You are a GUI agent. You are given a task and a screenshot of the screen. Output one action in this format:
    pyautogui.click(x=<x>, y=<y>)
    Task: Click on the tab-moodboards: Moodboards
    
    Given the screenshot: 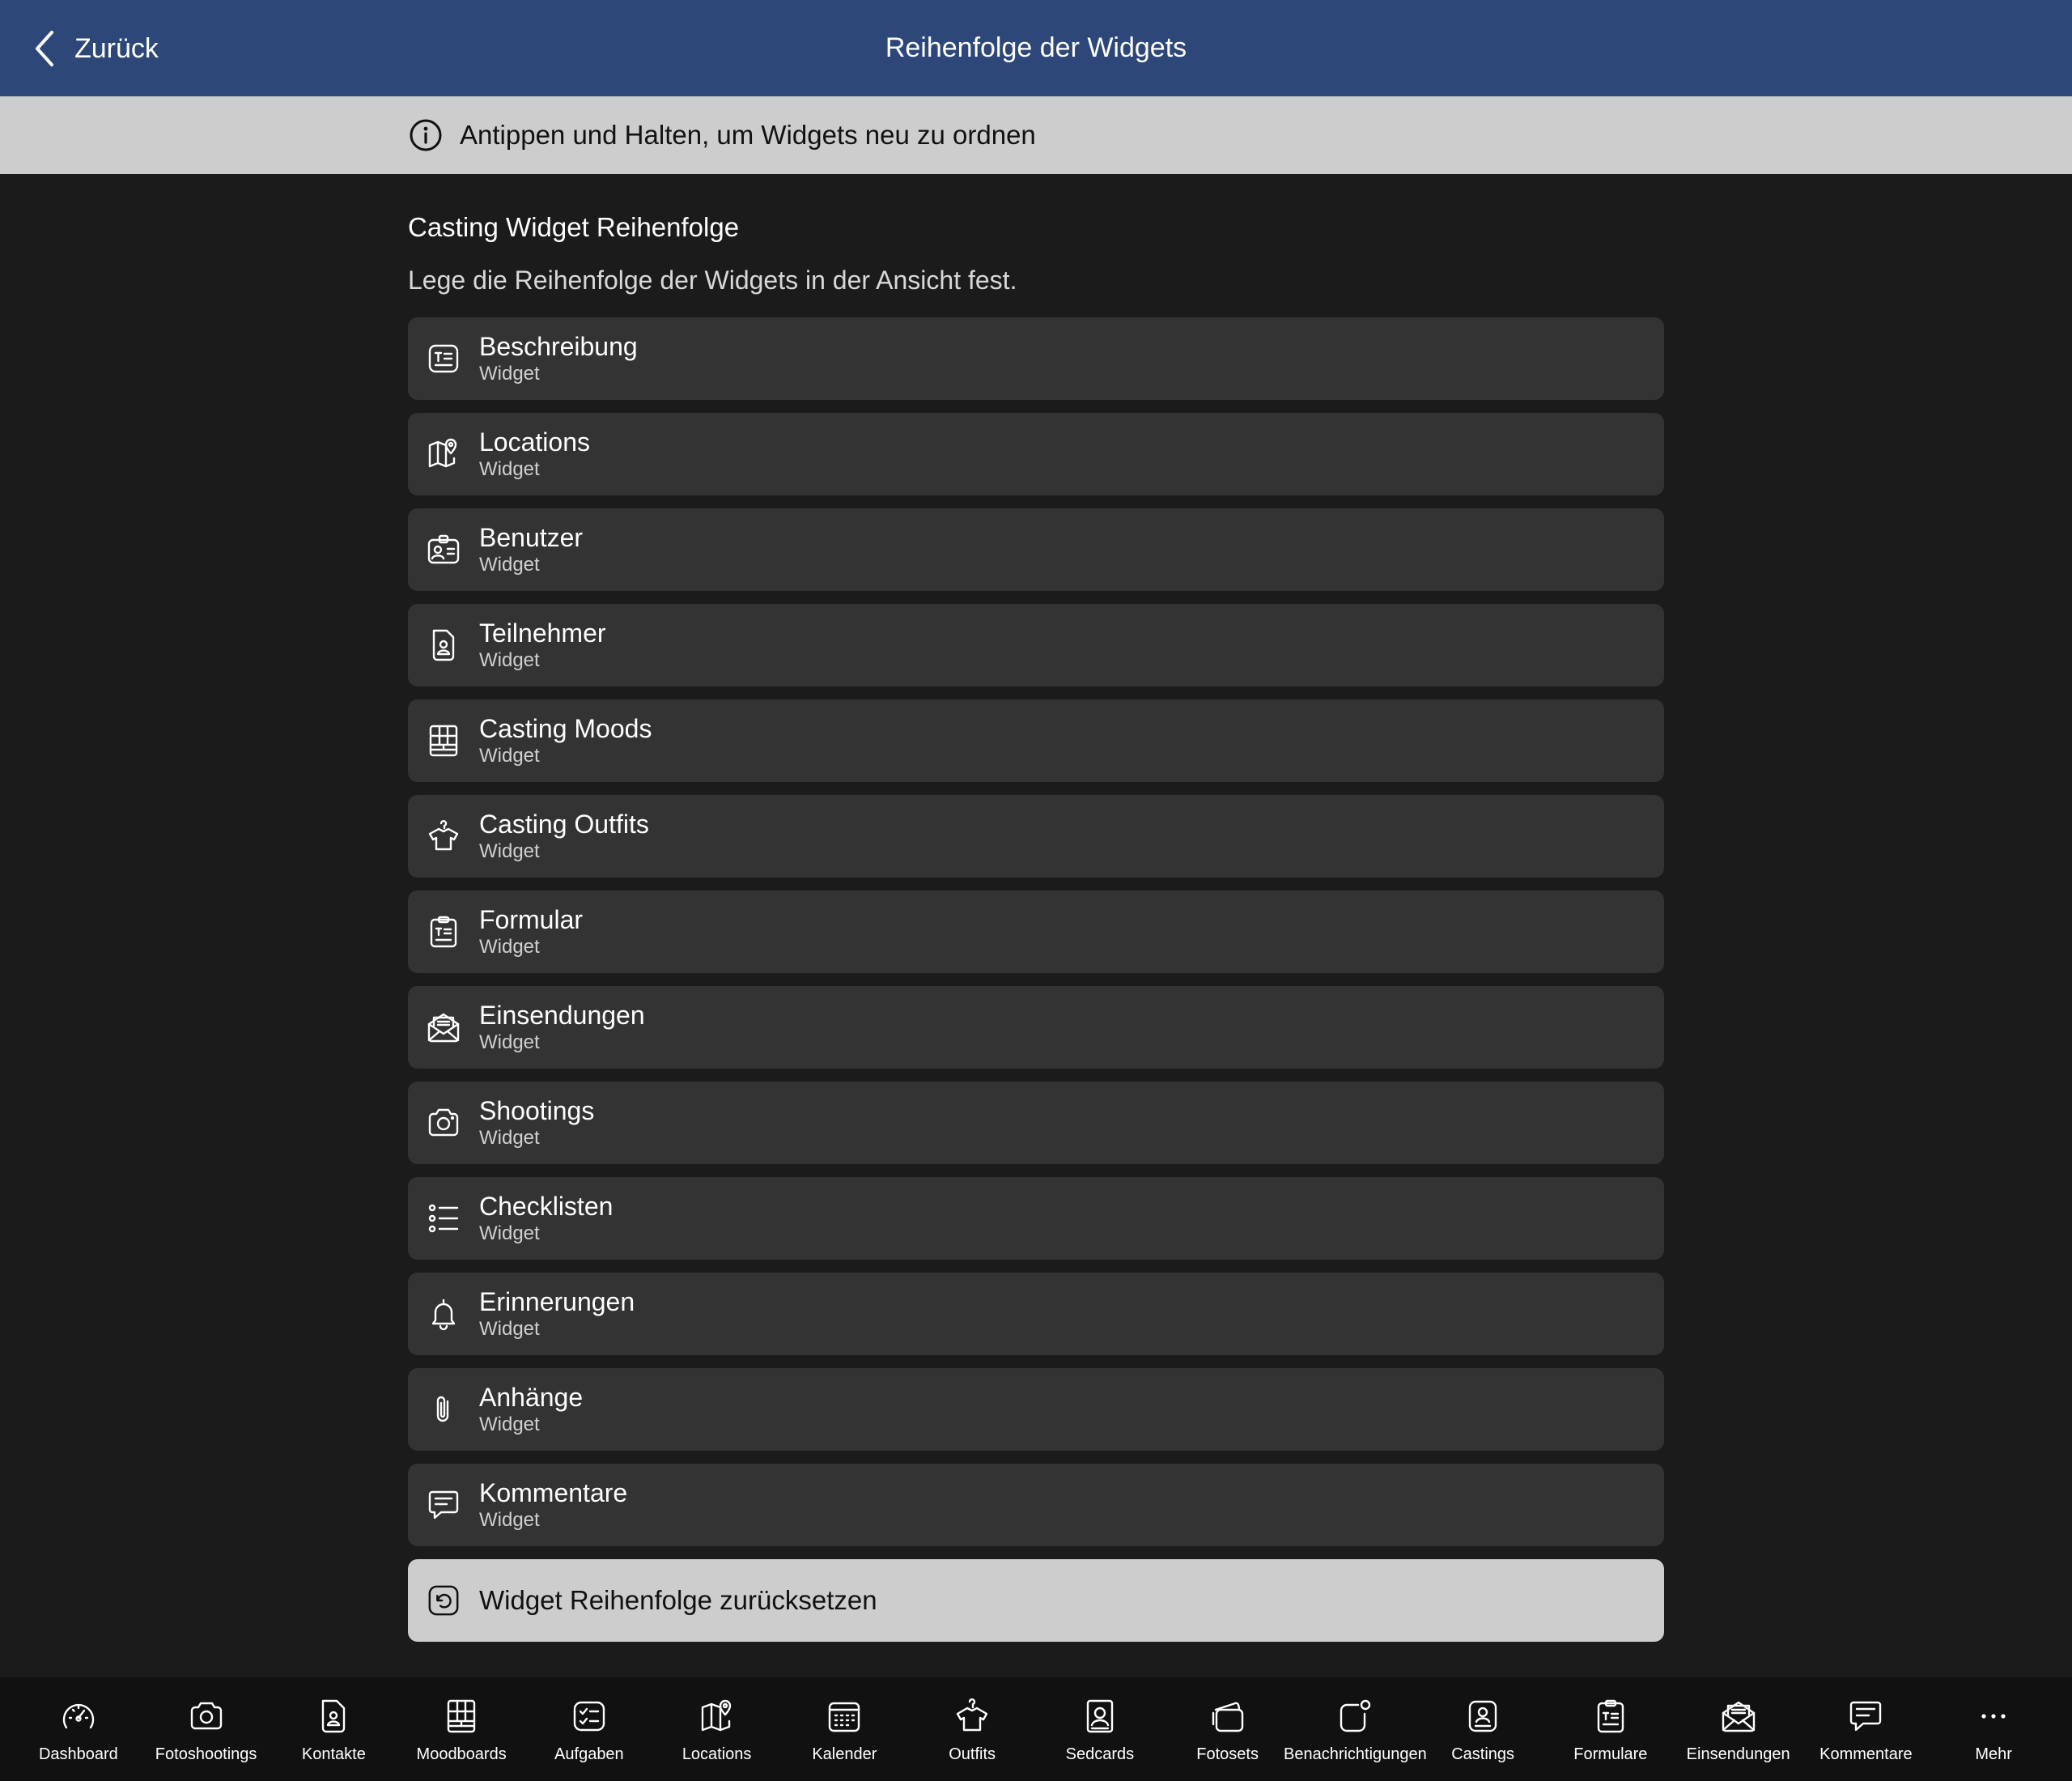 What is the action you would take?
    pyautogui.click(x=461, y=1729)
    